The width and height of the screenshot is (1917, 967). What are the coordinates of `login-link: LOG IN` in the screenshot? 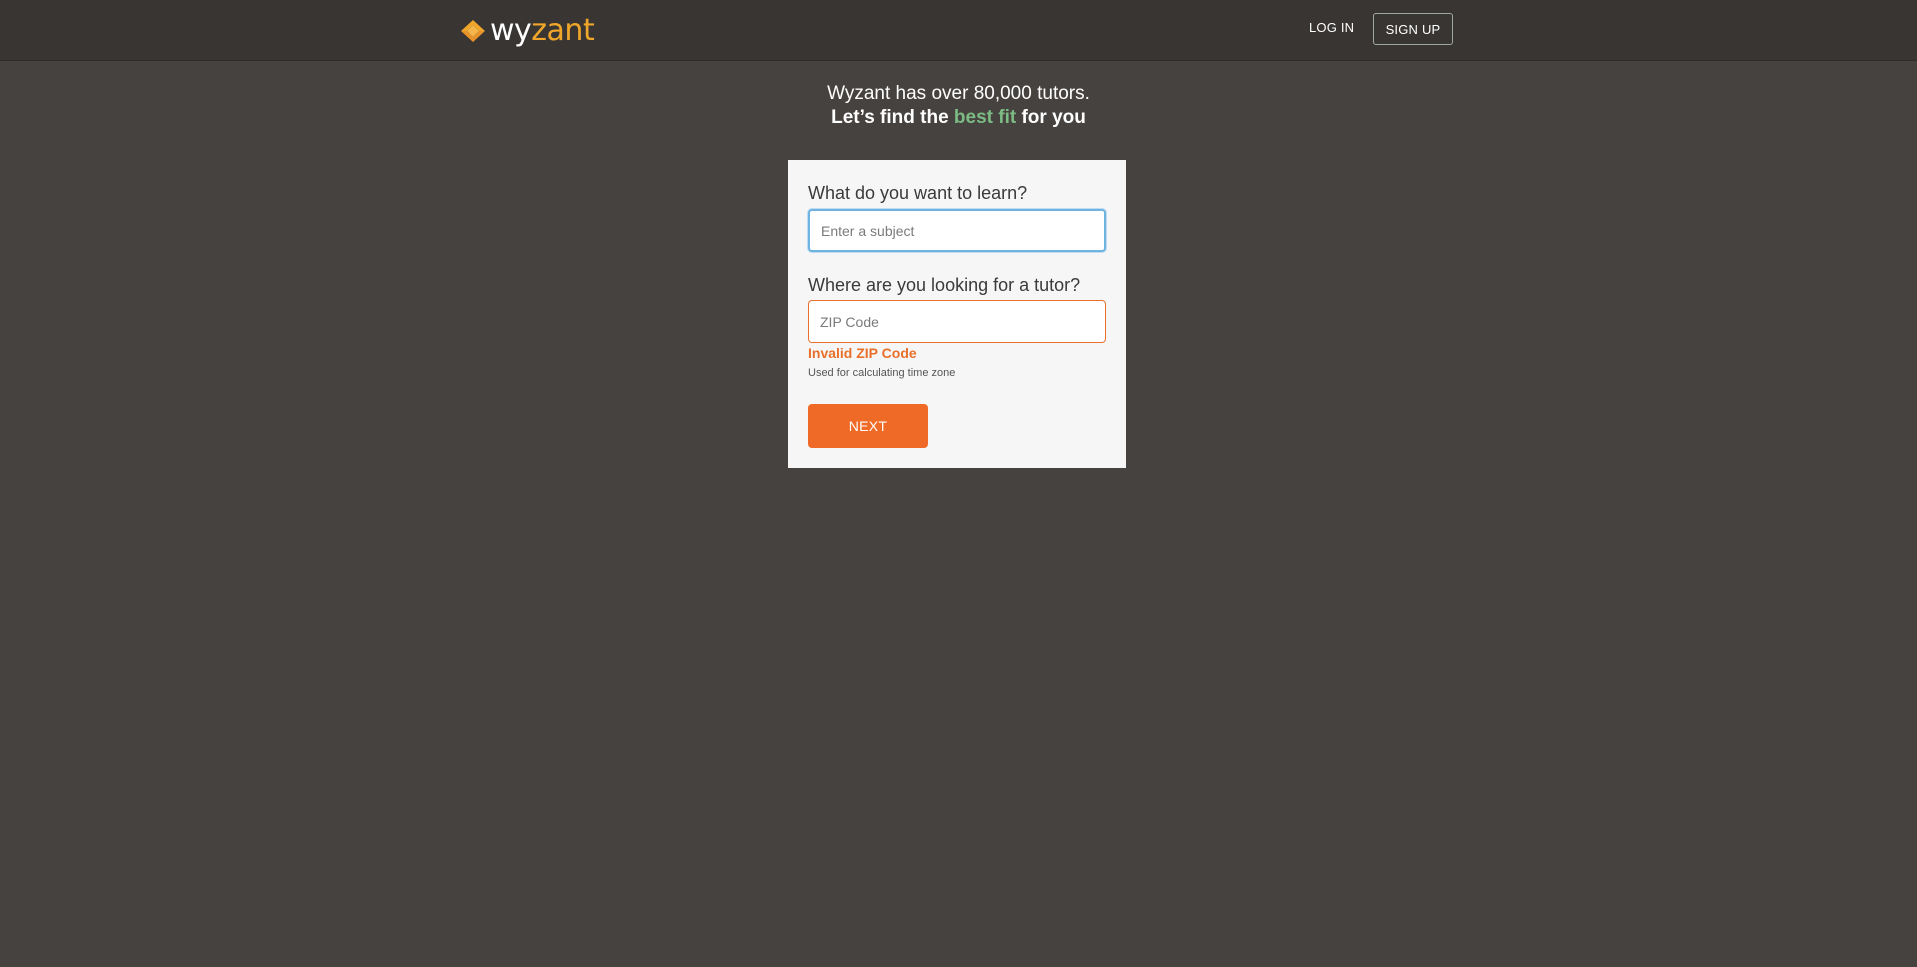 It's located at (1331, 27).